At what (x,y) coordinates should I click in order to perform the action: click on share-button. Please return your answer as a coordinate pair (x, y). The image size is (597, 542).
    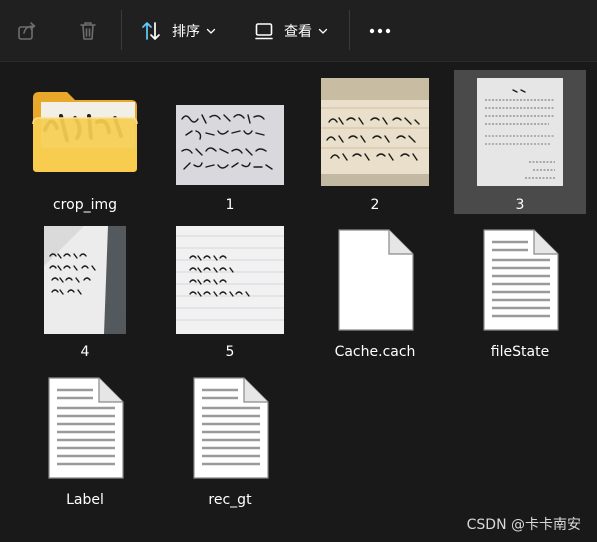
    Looking at the image, I should click on (27, 31).